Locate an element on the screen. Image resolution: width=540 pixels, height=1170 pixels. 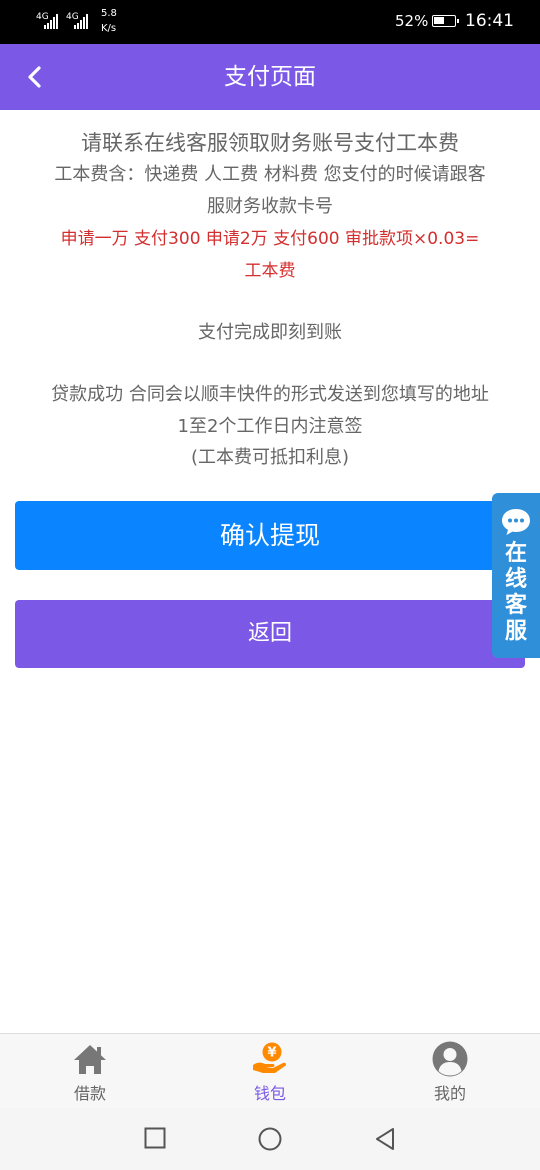
network-speed: 5.8 K/s is located at coordinates (109, 21).